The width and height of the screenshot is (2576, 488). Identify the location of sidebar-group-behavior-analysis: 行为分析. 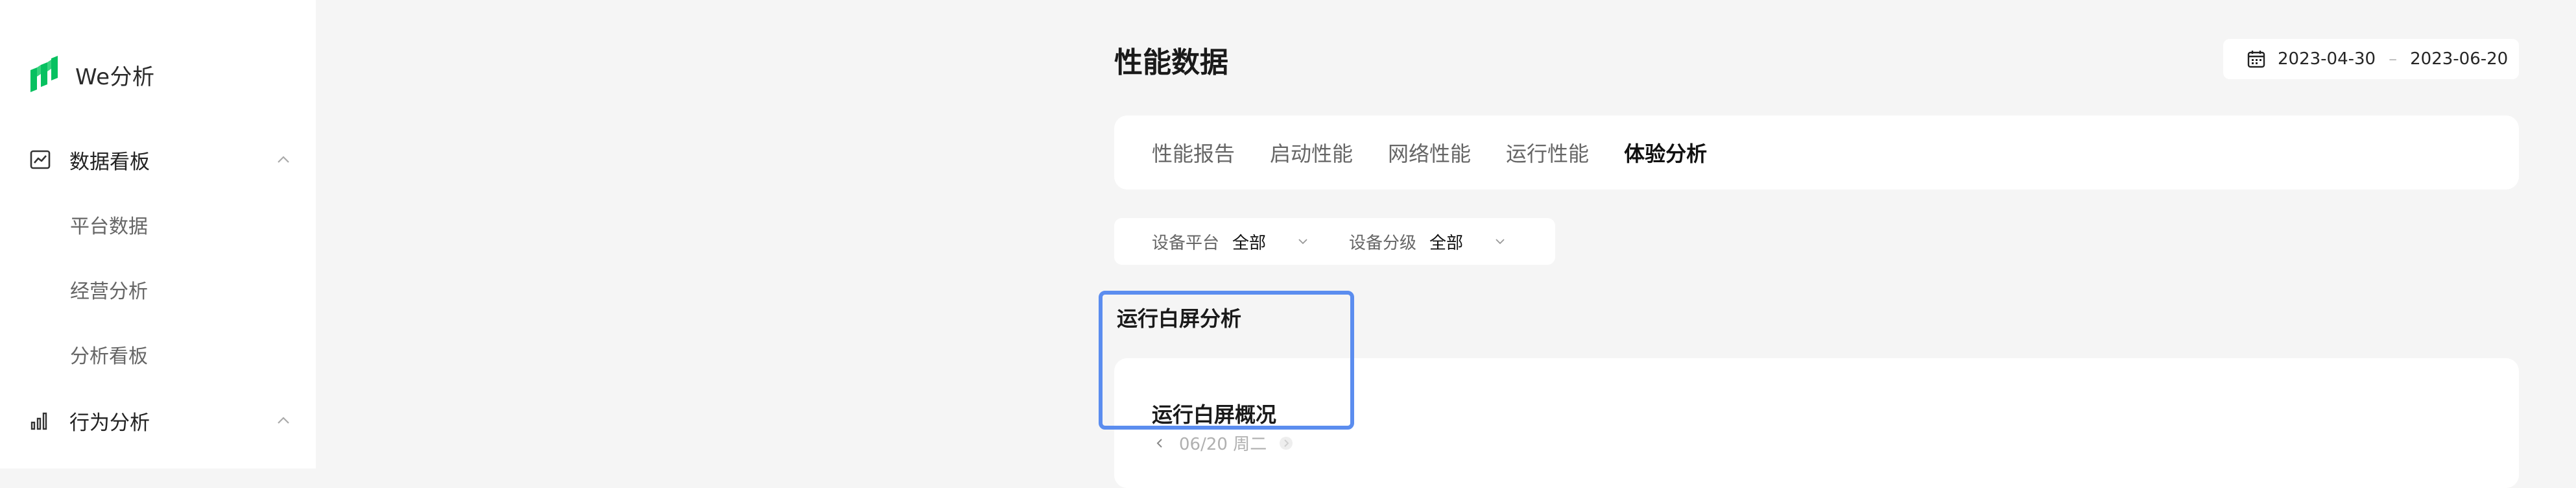
(160, 420).